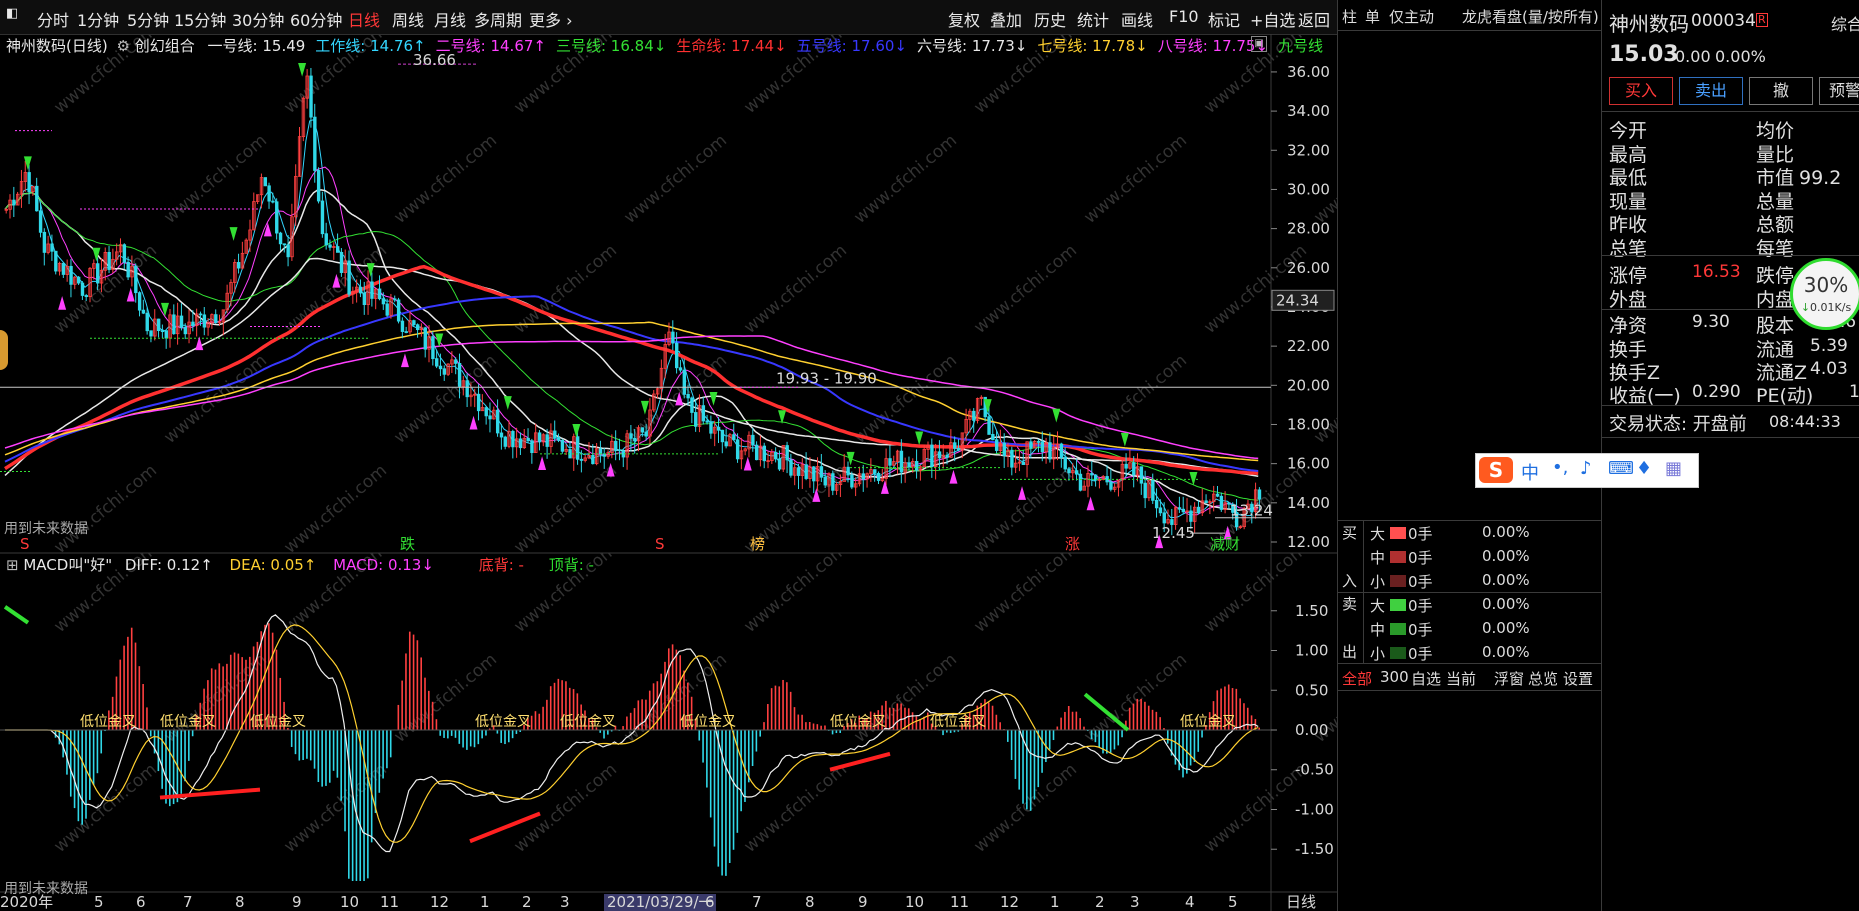 The width and height of the screenshot is (1859, 911). I want to click on ime-chinese-icon: 中, so click(1530, 472).